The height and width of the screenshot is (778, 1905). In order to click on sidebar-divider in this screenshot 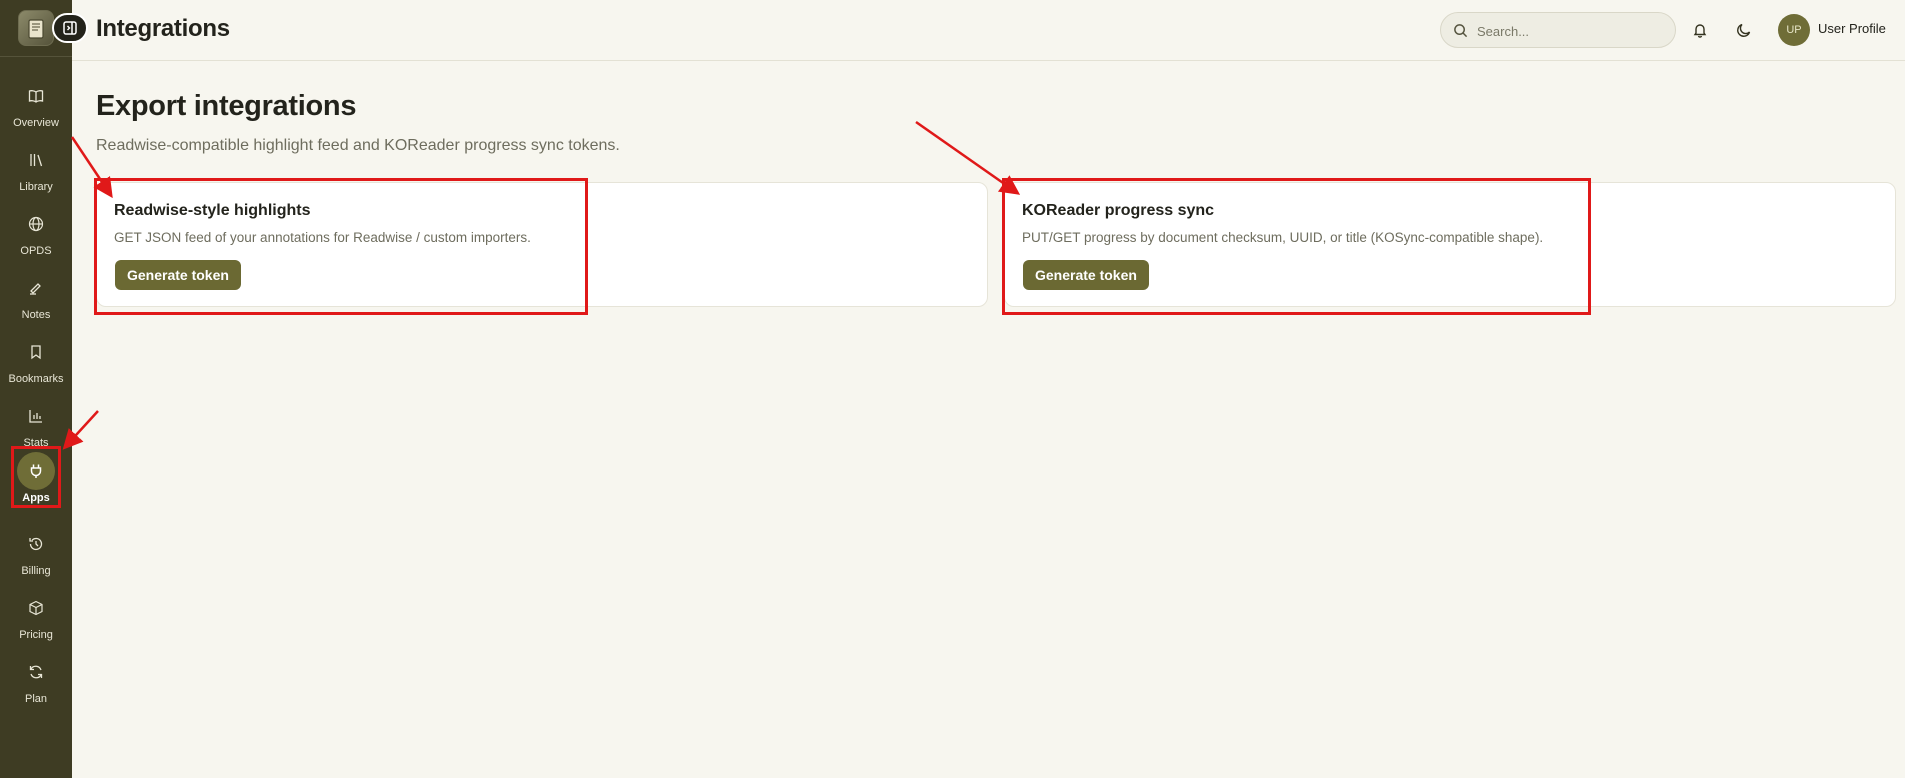, I will do `click(36, 56)`.